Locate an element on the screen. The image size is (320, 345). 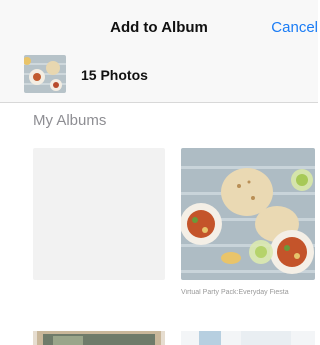
navigation-bar: Add to Album Cancel is located at coordinates (159, 26).